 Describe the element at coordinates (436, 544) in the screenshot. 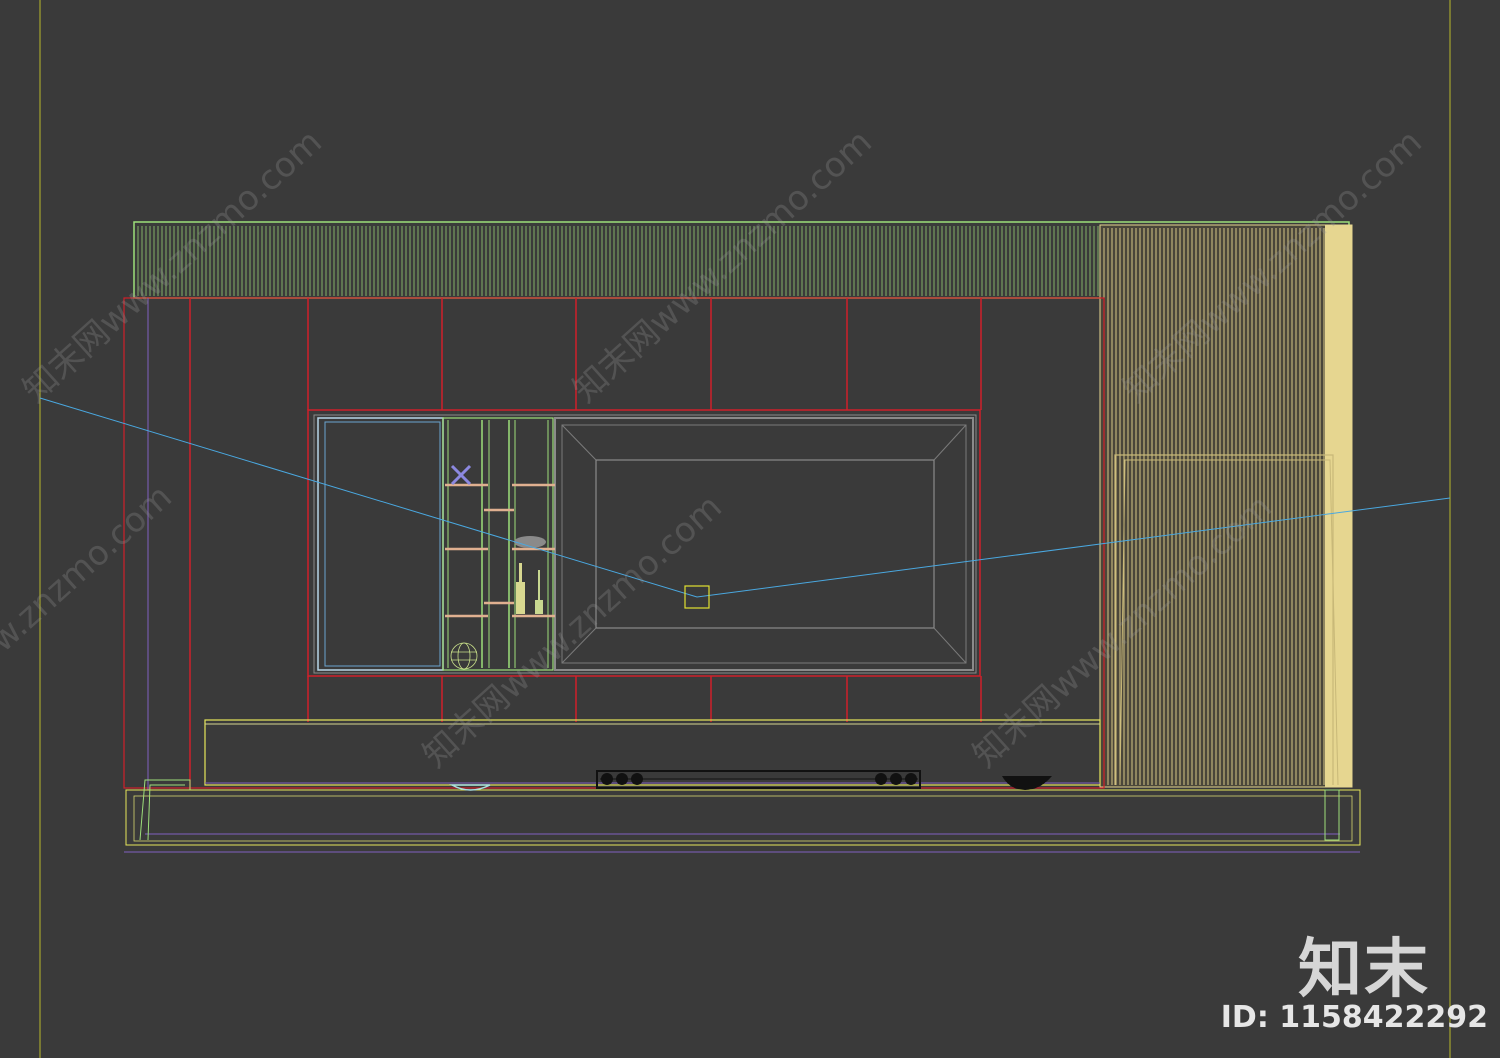

I see `display-cabinet` at that location.